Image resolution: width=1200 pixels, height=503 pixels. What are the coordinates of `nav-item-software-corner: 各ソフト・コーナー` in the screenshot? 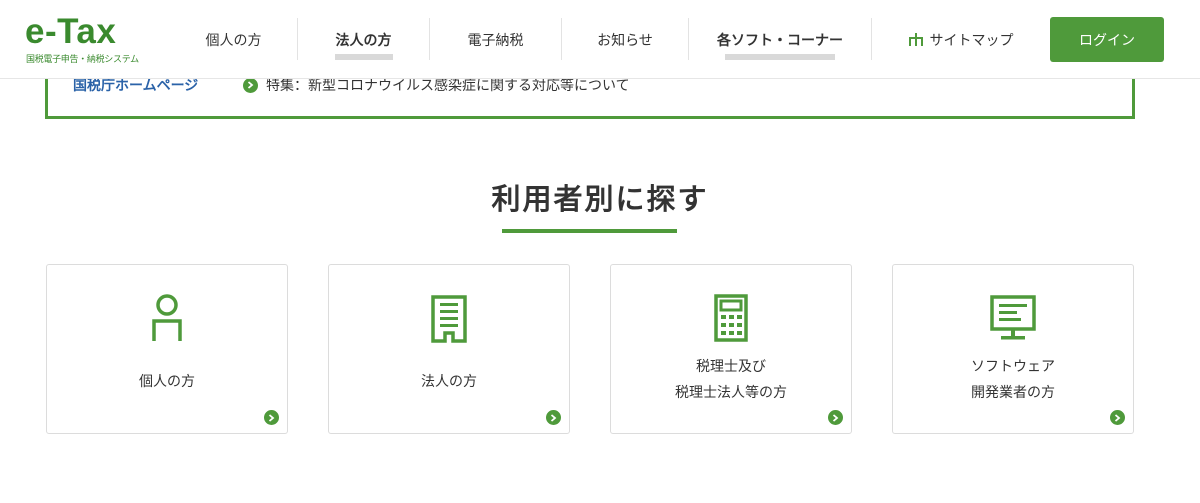 It's located at (780, 39).